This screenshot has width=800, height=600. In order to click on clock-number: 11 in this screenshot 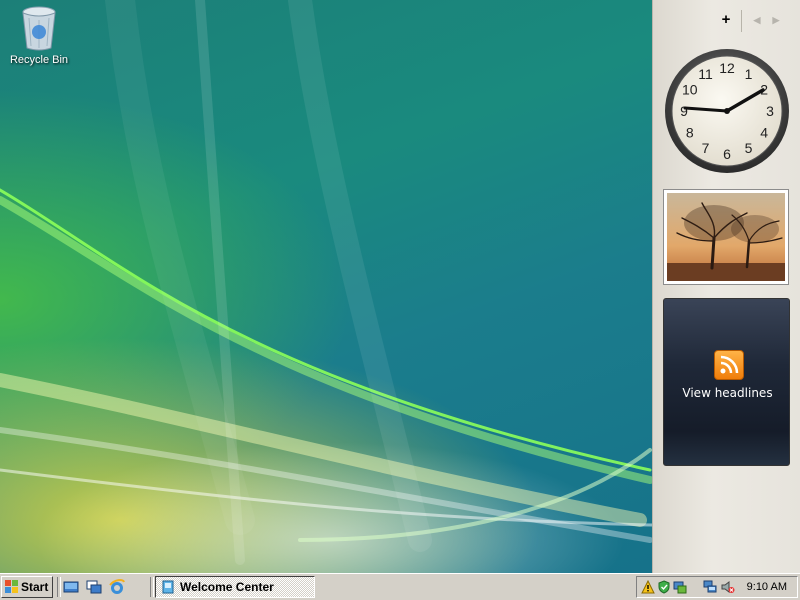, I will do `click(705, 74)`.